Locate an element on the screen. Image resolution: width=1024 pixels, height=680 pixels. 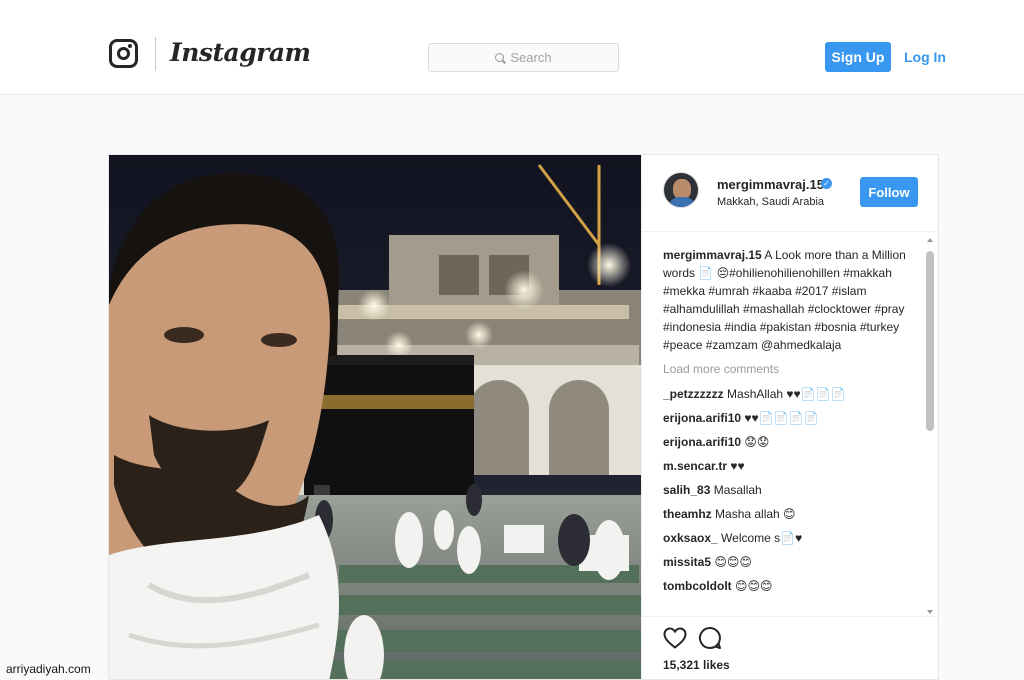
top-navigation-bar: Instagram Search Sign Up Log In is located at coordinates (512, 47).